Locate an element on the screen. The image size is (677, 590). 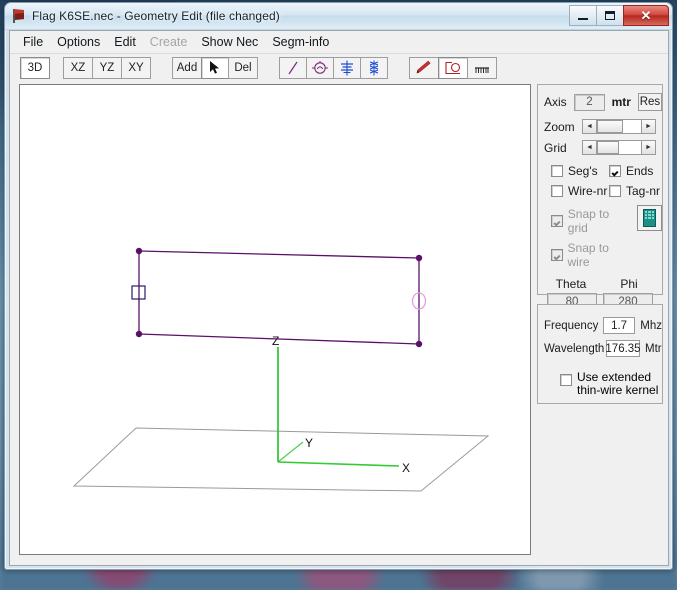
calculator-button is located at coordinates (649, 218).